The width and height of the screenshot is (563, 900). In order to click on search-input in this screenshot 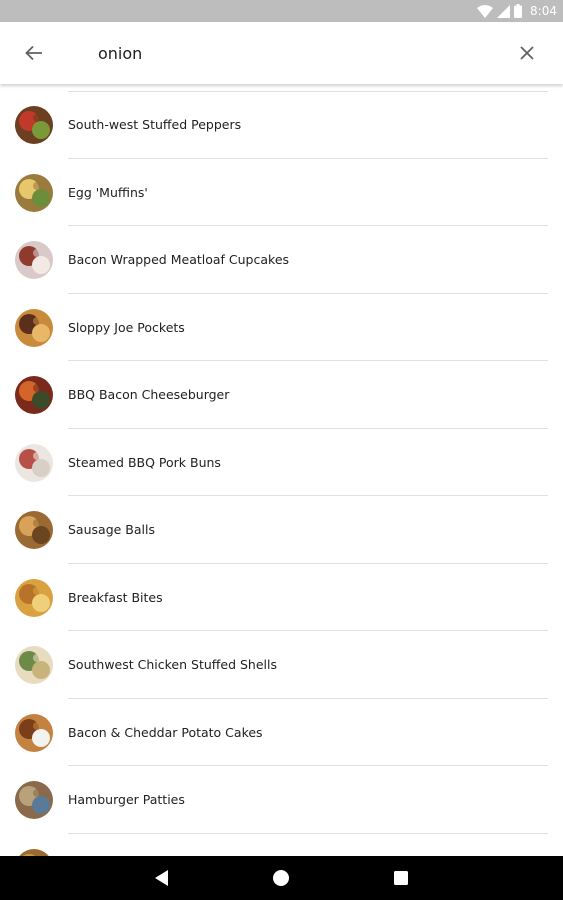, I will do `click(298, 53)`.